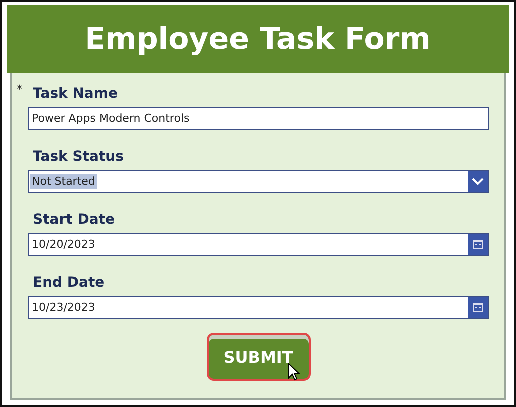 The image size is (516, 407). I want to click on required-marker: *, so click(19, 89).